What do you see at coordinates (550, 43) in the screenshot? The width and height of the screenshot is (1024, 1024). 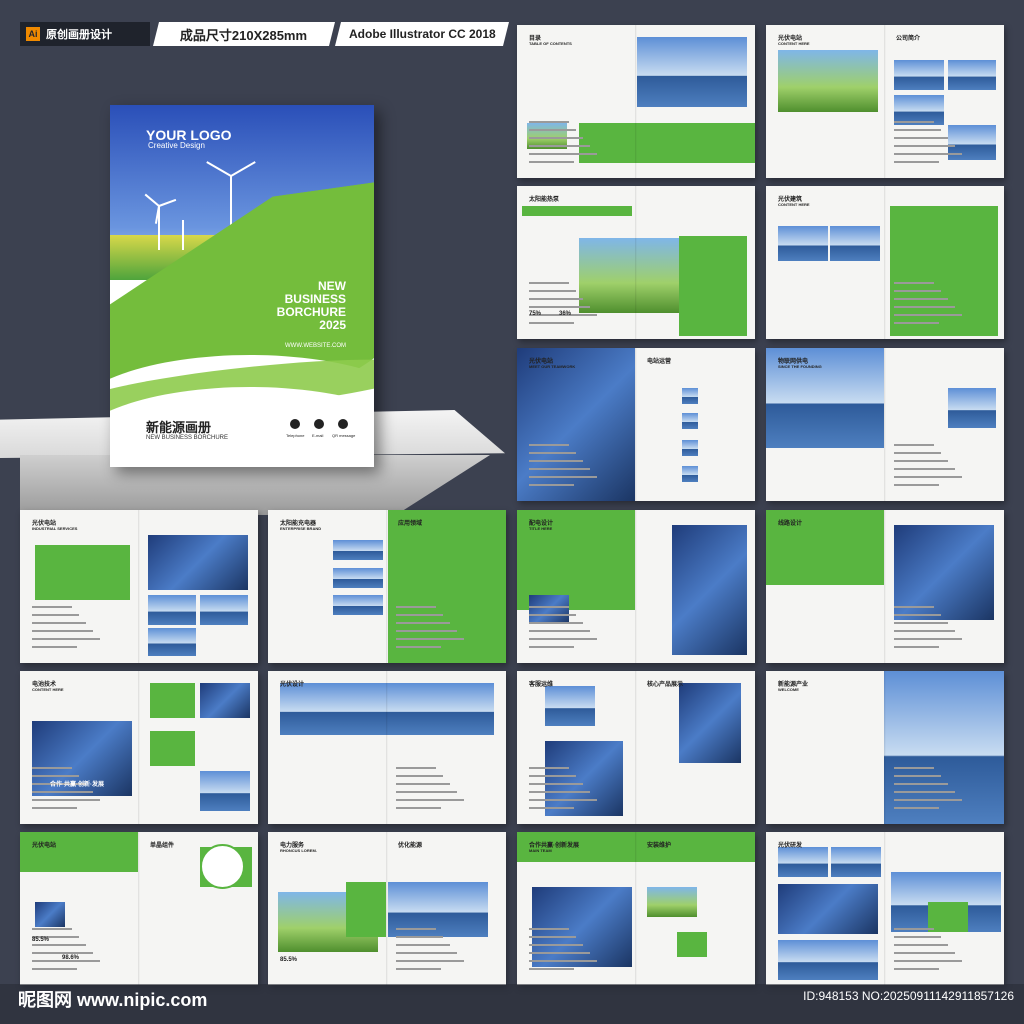 I see `spread-subtitle: TABLE OF CONTENTS` at bounding box center [550, 43].